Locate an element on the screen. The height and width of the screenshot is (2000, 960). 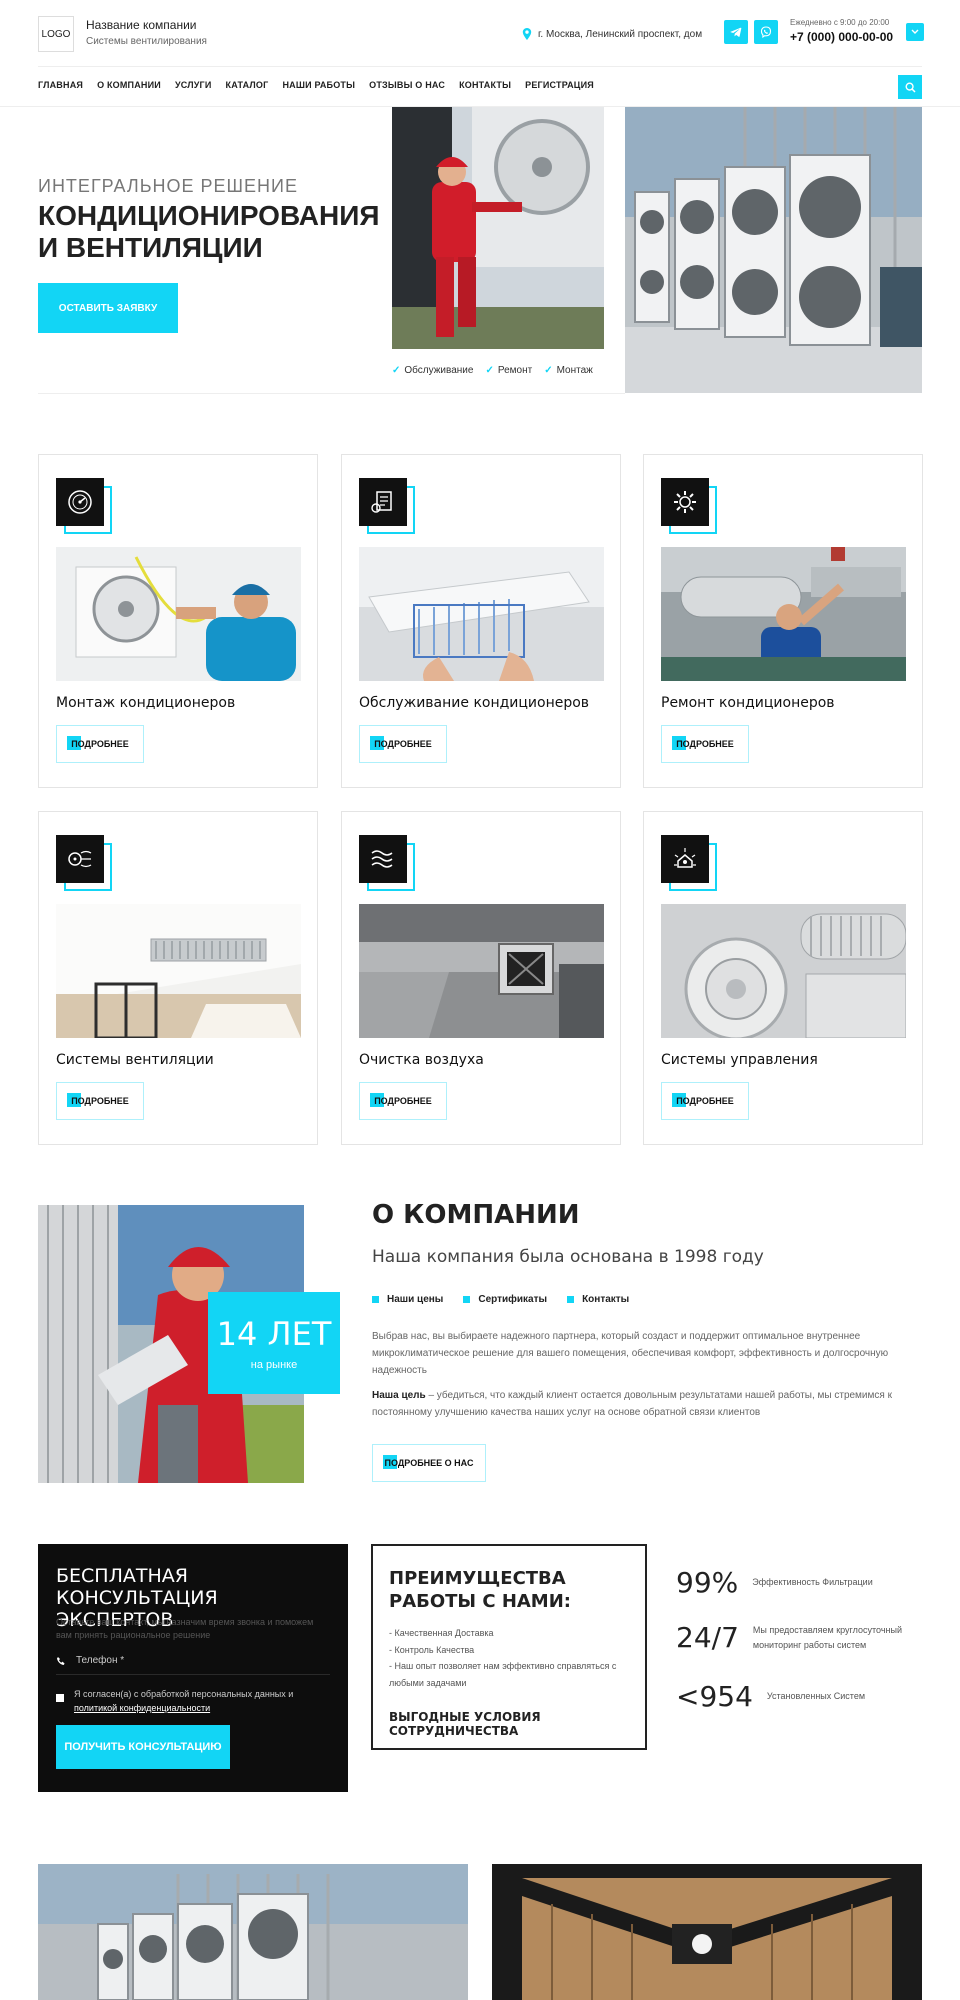
telegram-icon is located at coordinates (736, 32).